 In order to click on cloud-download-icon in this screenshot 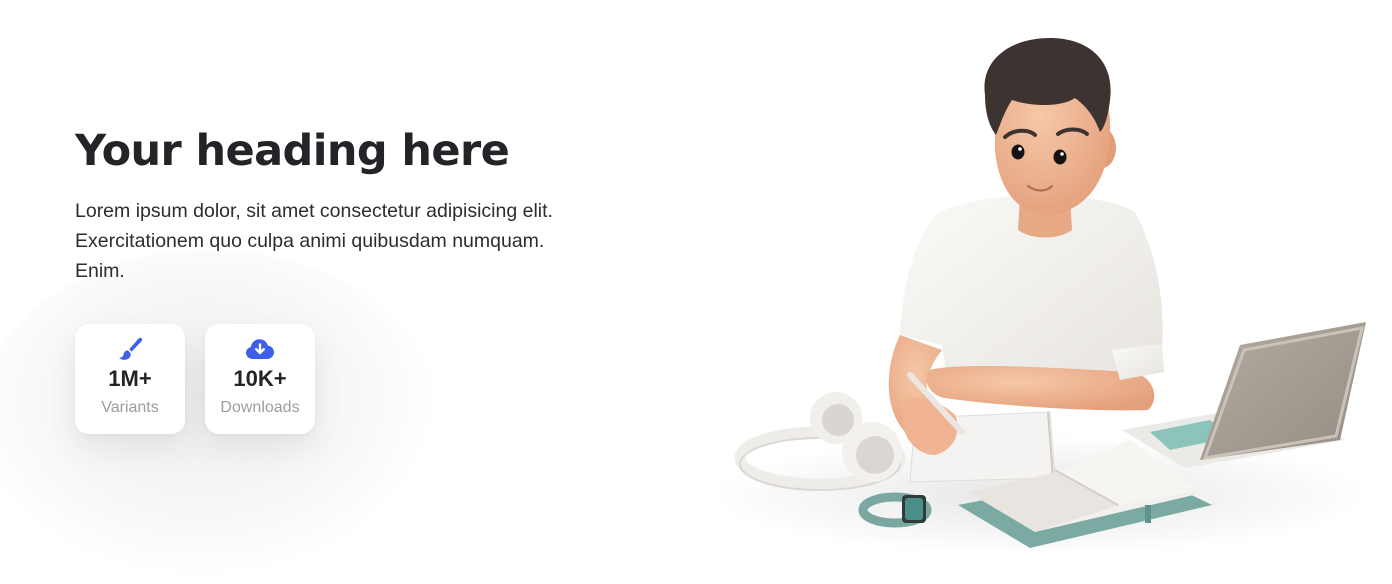, I will do `click(260, 349)`.